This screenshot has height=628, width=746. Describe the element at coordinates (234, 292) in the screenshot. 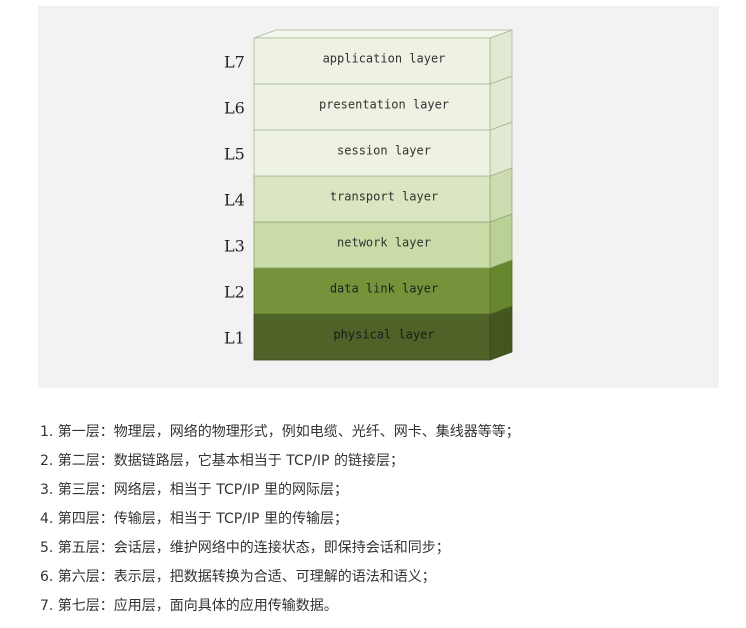

I see `layer-code-l2: L2` at that location.